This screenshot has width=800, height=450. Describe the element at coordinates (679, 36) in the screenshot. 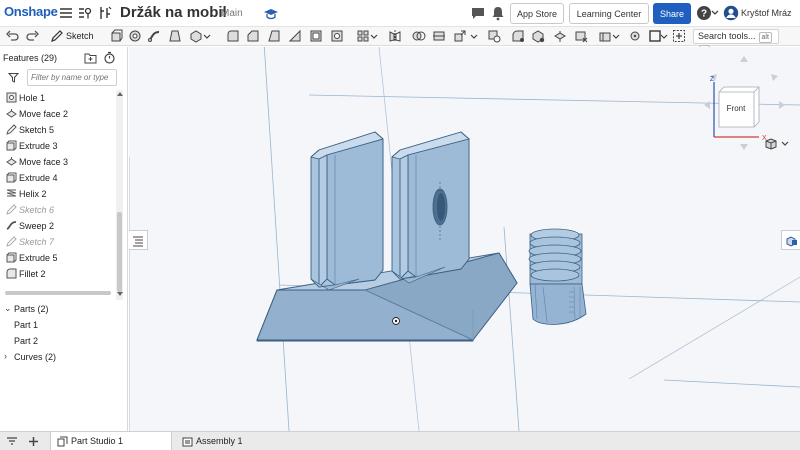

I see `add-custom-feature-icon` at that location.